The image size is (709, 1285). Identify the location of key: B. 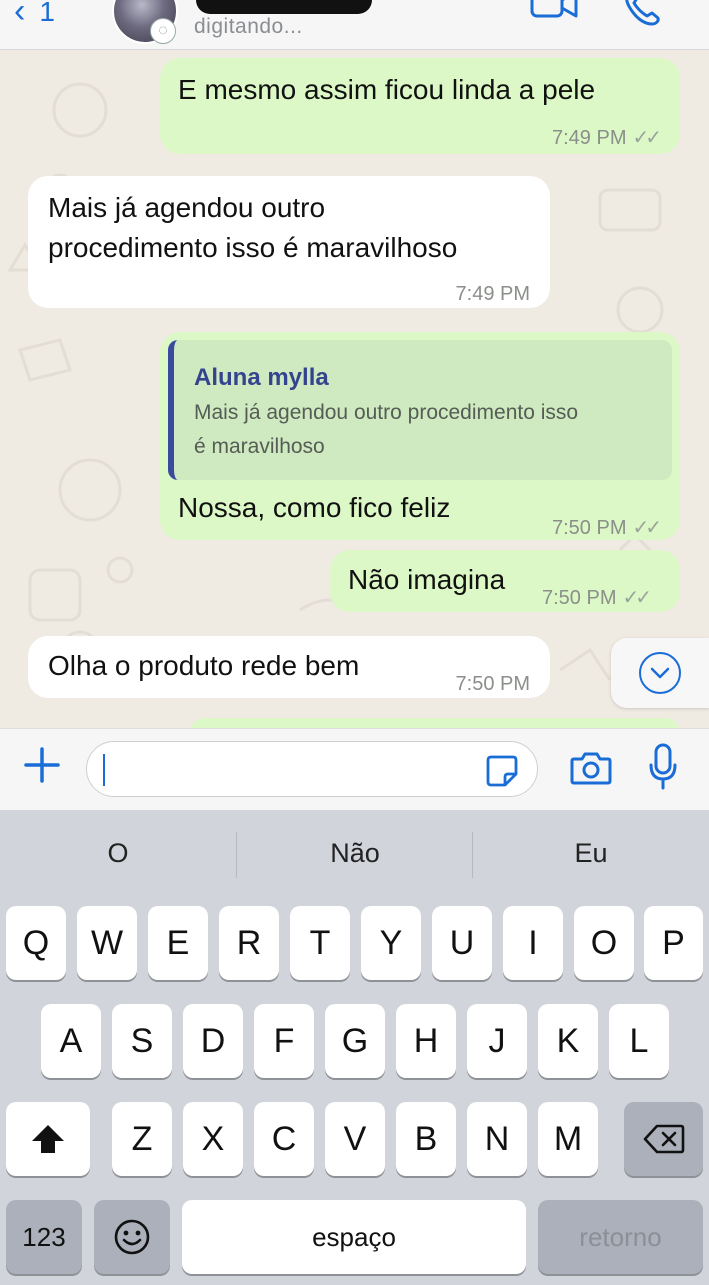
(426, 1139).